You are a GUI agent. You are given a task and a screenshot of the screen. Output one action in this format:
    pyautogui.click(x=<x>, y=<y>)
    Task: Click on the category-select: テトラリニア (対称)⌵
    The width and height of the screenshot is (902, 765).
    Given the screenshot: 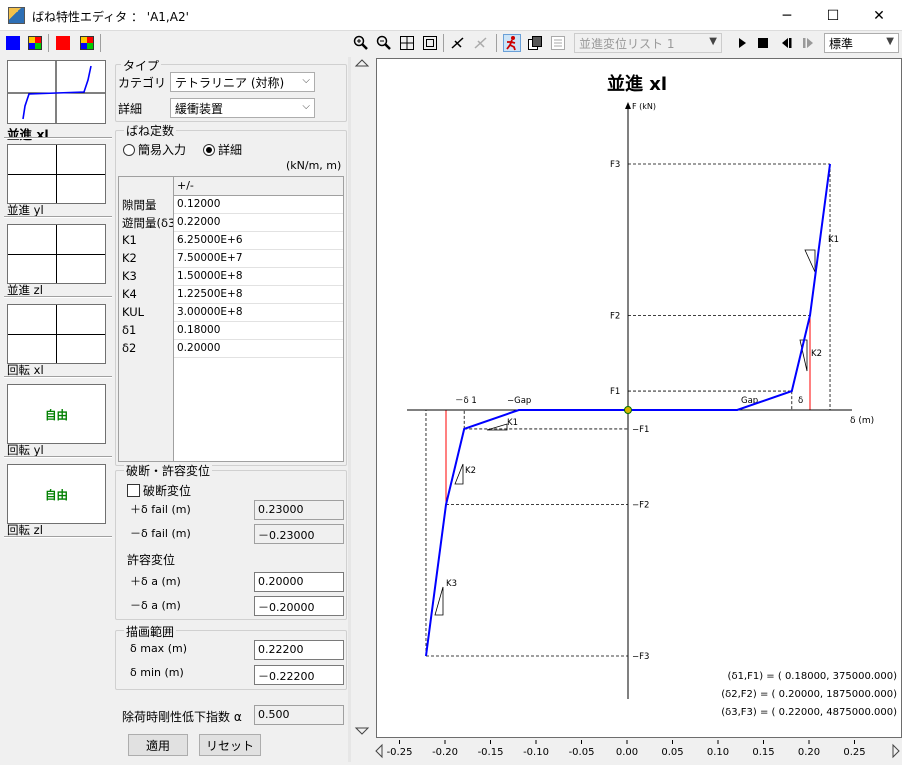 What is the action you would take?
    pyautogui.click(x=242, y=82)
    